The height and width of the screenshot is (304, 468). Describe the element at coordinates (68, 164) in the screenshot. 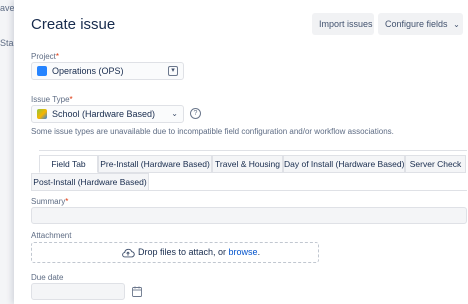

I see `tab-field-tab: Field Tab` at that location.